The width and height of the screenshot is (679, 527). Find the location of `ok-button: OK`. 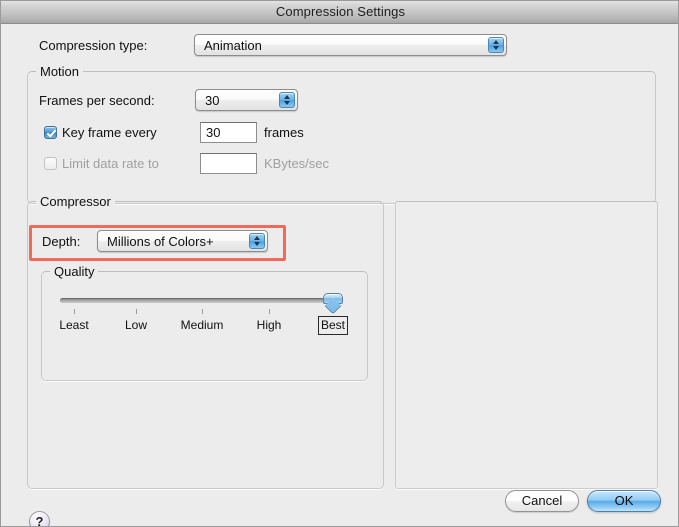

ok-button: OK is located at coordinates (624, 501).